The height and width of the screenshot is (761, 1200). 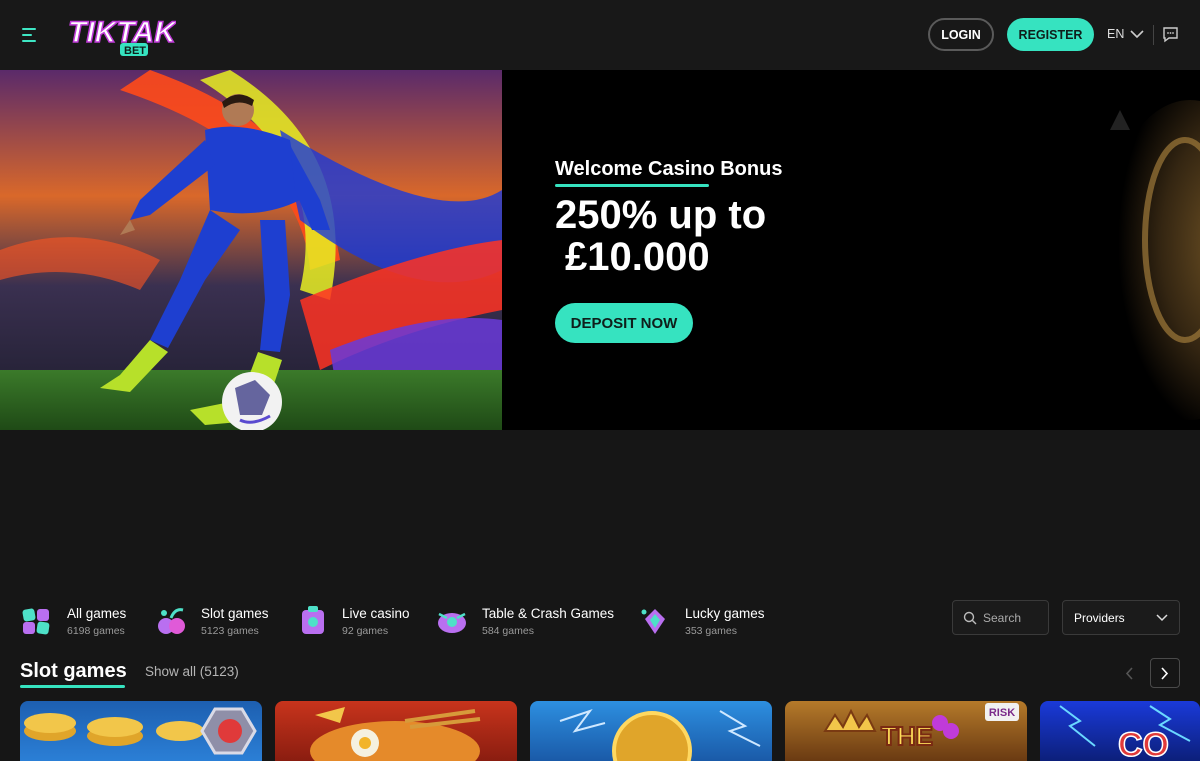 I want to click on game-artwork-jackpot: RISK THE, so click(x=921, y=727).